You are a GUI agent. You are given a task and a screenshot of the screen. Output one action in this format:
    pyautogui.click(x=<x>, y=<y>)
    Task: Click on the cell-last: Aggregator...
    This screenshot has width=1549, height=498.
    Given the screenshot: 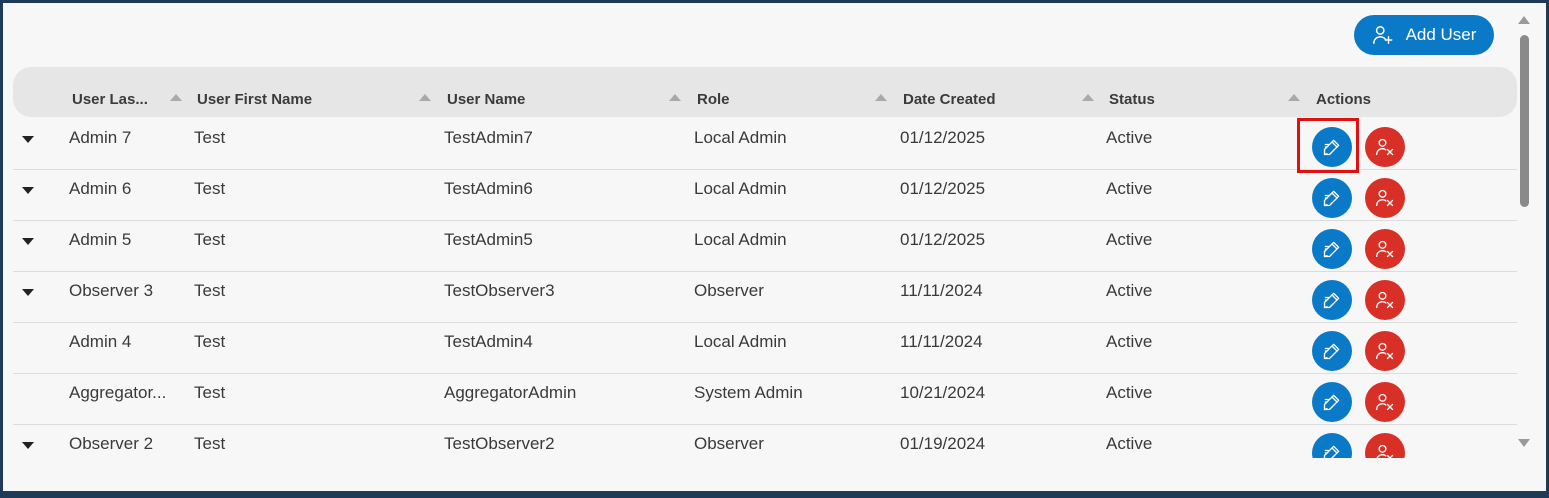 What is the action you would take?
    pyautogui.click(x=118, y=392)
    